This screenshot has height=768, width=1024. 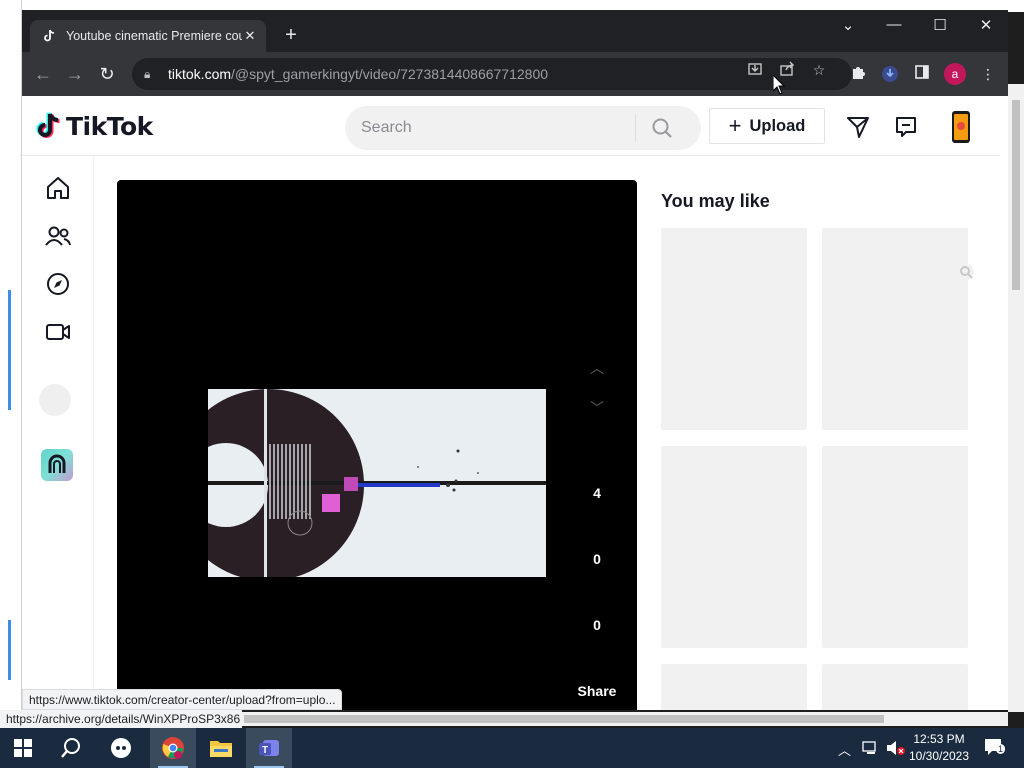 What do you see at coordinates (49, 126) in the screenshot?
I see `tiktok-logo-icon` at bounding box center [49, 126].